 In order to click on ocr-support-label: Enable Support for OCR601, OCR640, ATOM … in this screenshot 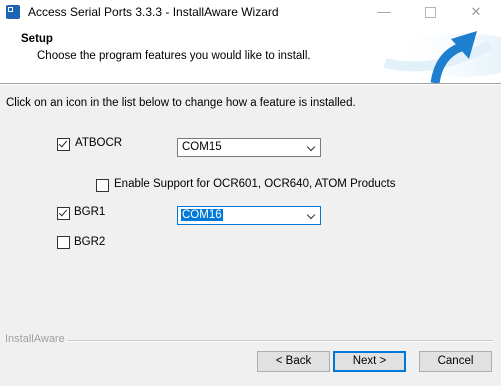, I will do `click(254, 184)`.